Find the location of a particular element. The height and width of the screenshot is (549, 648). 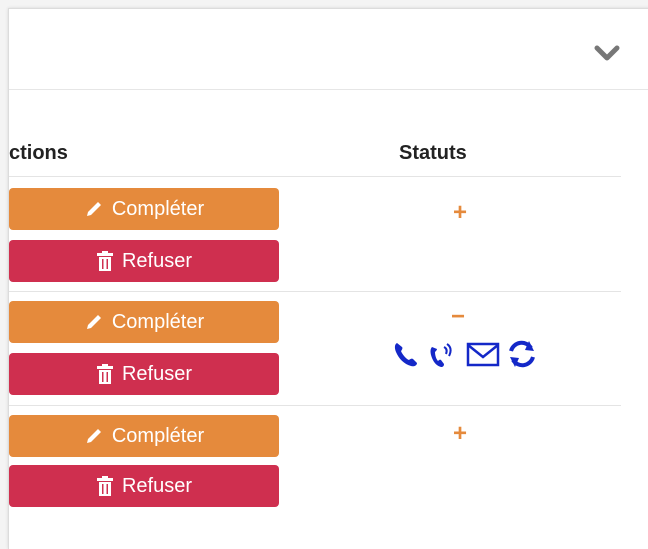

column-header-statuts: Statuts is located at coordinates (433, 153).